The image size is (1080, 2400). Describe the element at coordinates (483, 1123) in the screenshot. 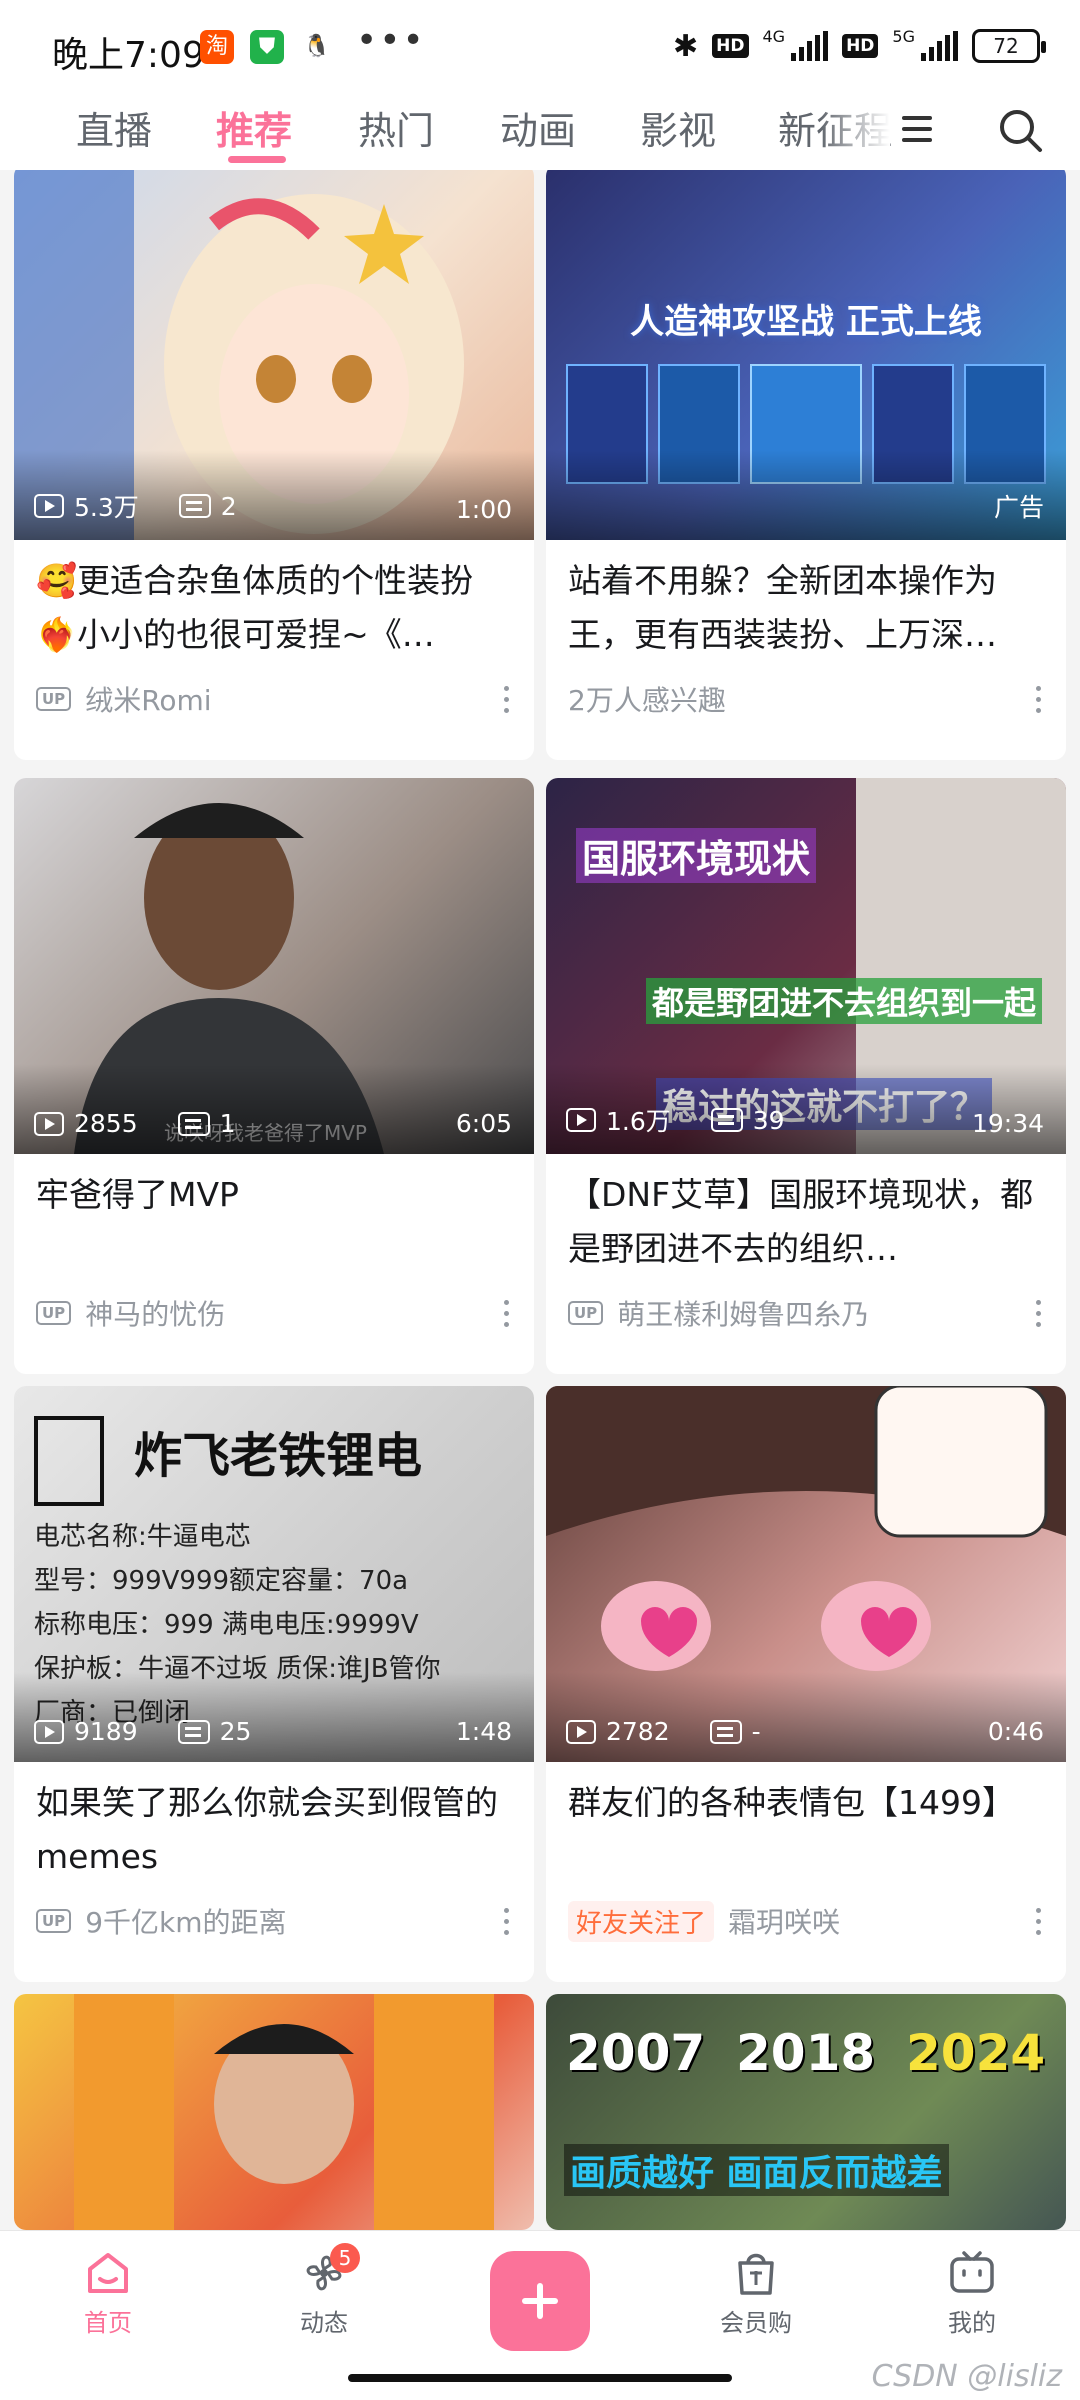

I see `video-duration: 6:05` at that location.